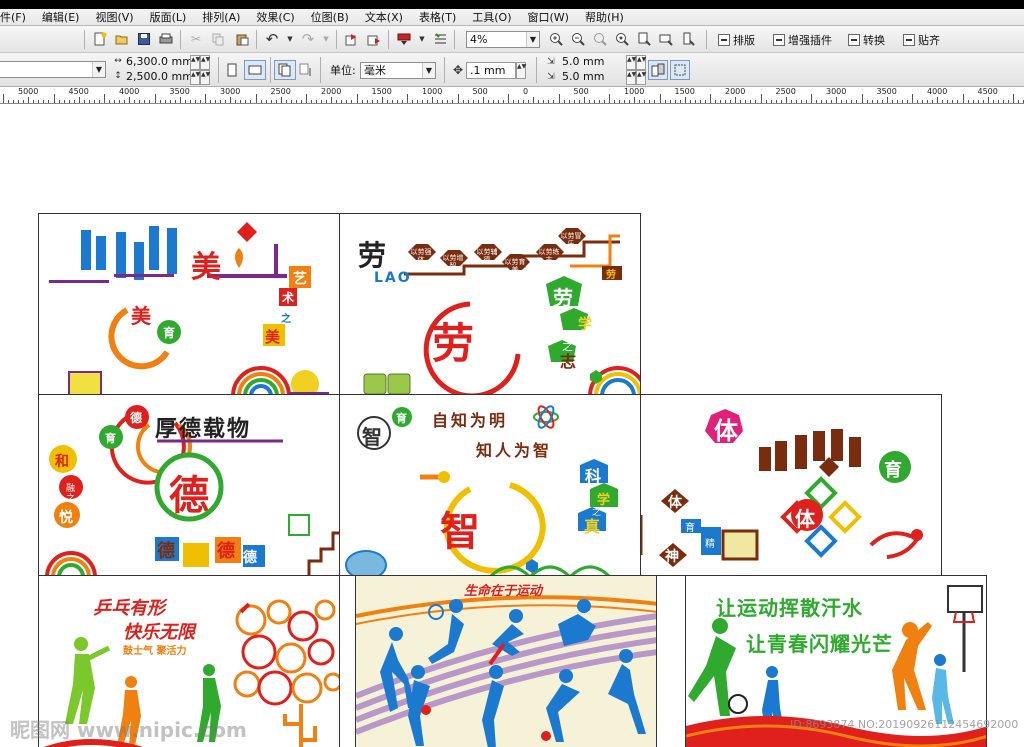 Image resolution: width=1024 pixels, height=747 pixels. Describe the element at coordinates (440, 39) in the screenshot. I see `application-launcher-icon` at that location.